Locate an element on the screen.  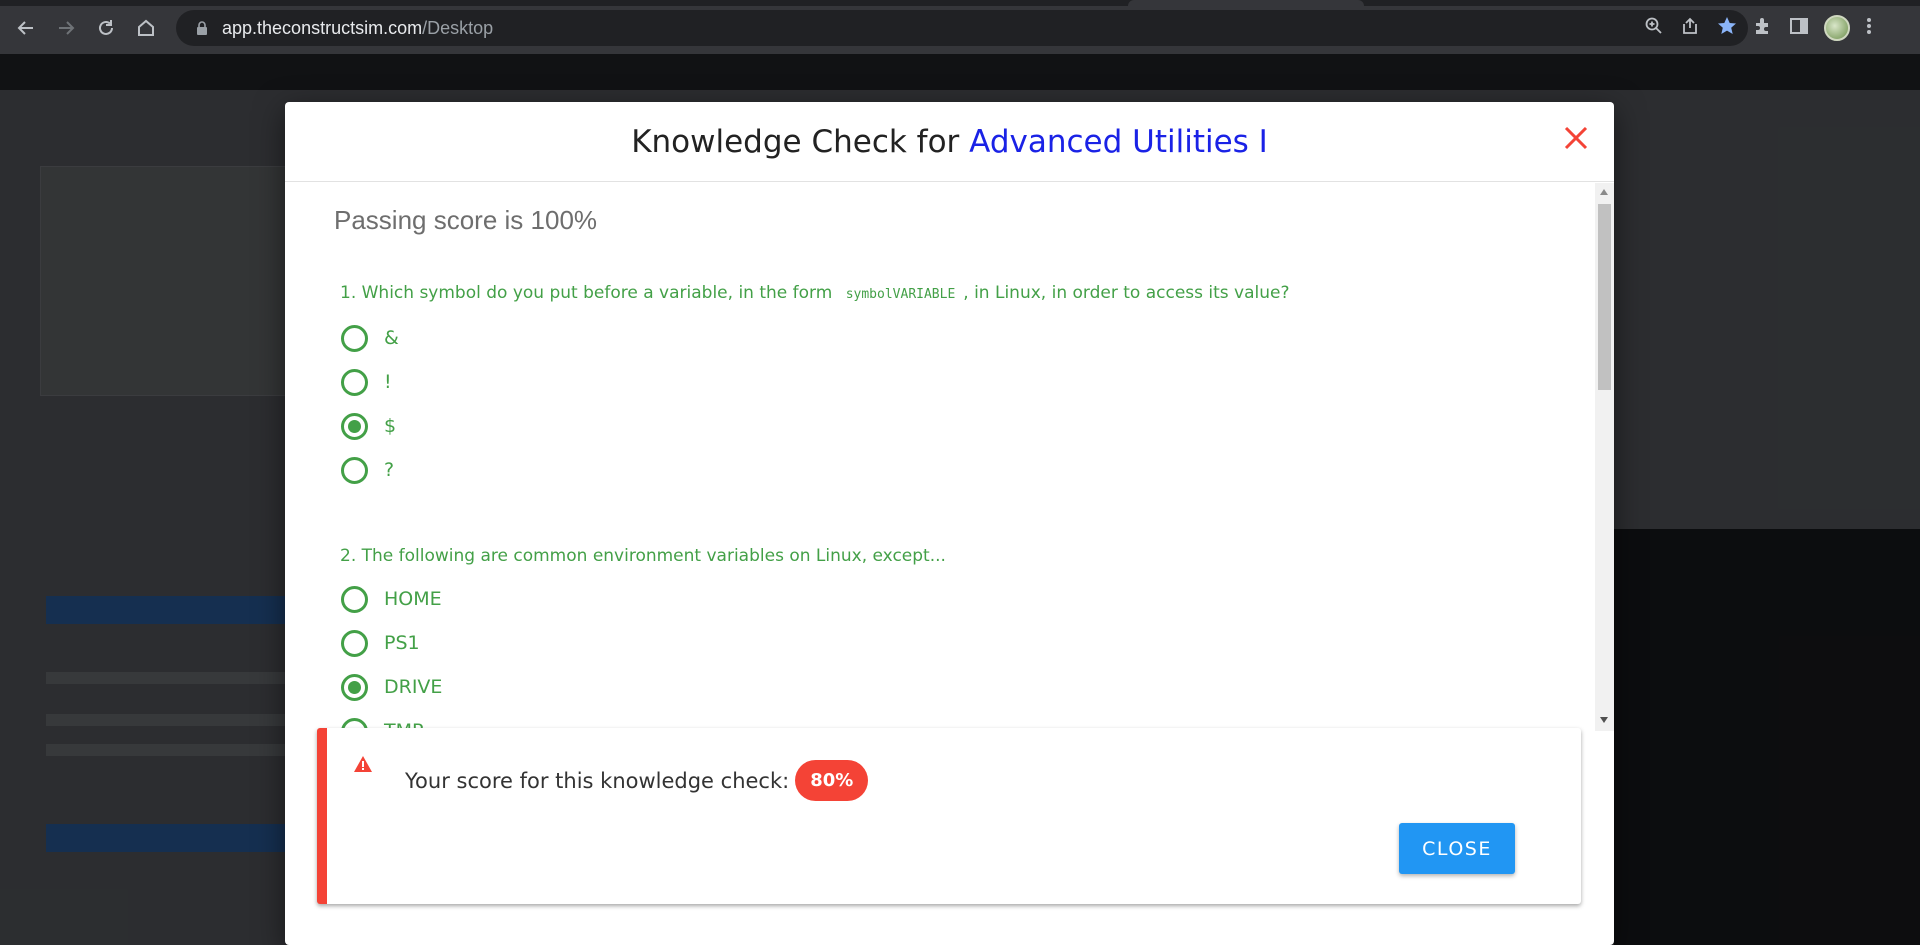
scroll-up-arrow-icon is located at coordinates (1604, 192).